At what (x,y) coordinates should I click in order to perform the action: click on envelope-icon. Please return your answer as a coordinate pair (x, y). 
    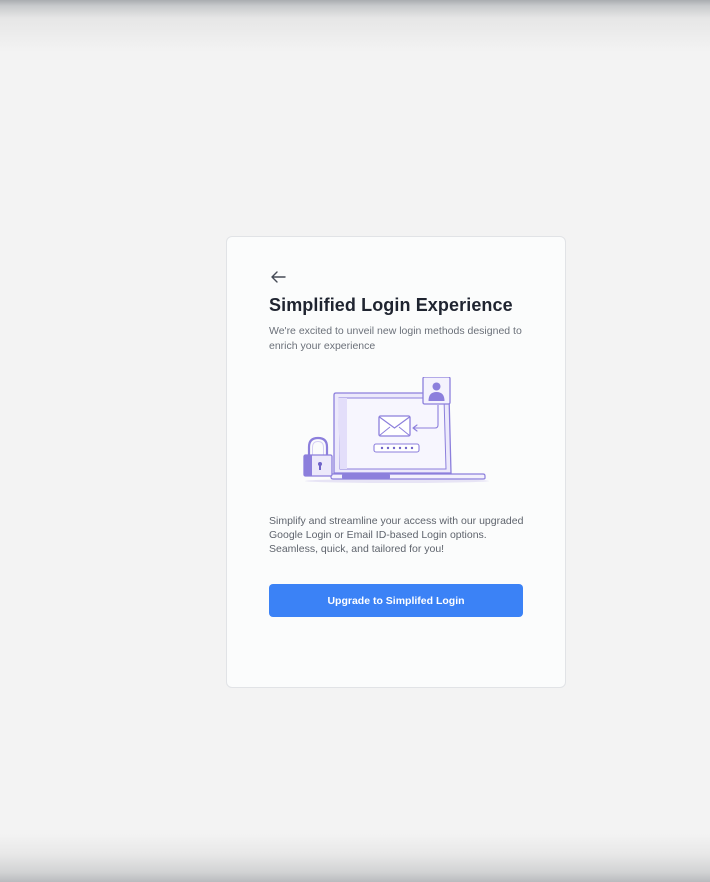
    Looking at the image, I should click on (394, 426).